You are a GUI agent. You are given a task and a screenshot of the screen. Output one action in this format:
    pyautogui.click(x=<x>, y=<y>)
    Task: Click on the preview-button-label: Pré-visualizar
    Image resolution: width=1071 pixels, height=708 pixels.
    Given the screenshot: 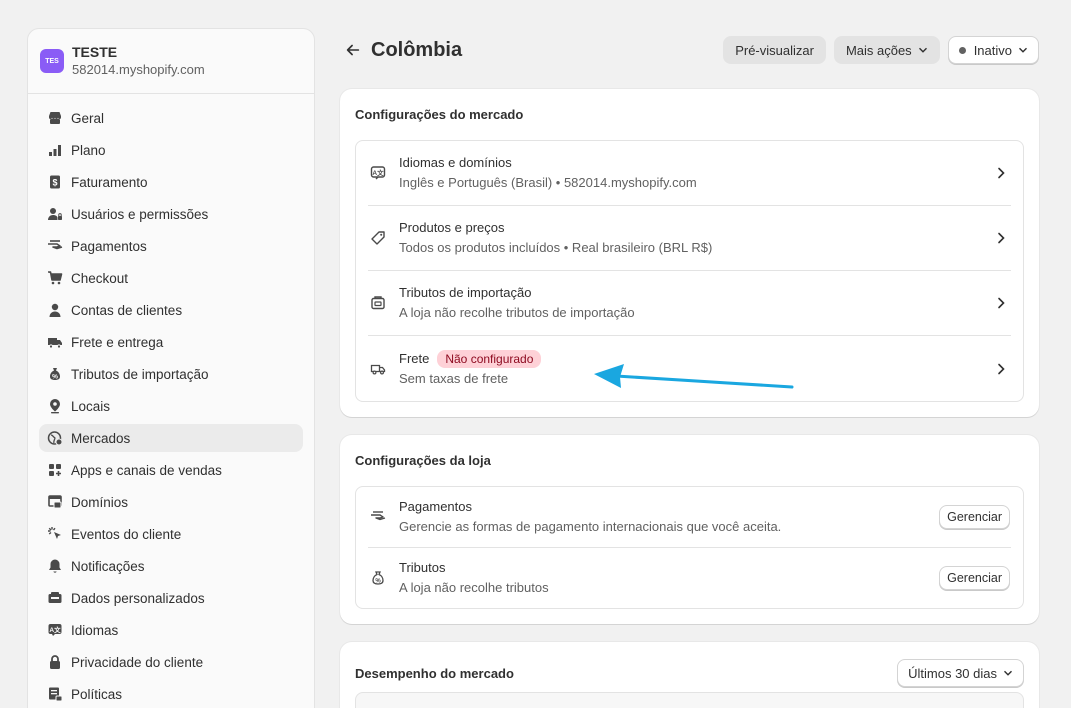 What is the action you would take?
    pyautogui.click(x=774, y=50)
    